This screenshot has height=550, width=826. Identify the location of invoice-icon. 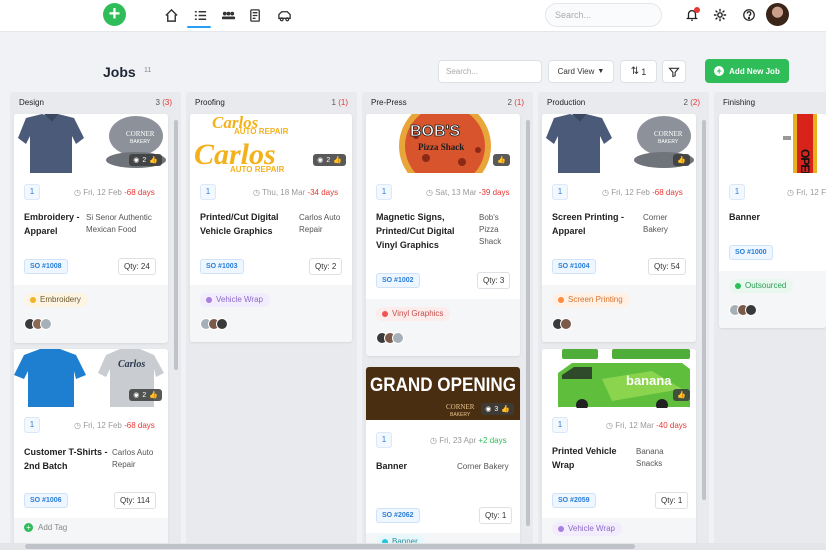
(255, 15).